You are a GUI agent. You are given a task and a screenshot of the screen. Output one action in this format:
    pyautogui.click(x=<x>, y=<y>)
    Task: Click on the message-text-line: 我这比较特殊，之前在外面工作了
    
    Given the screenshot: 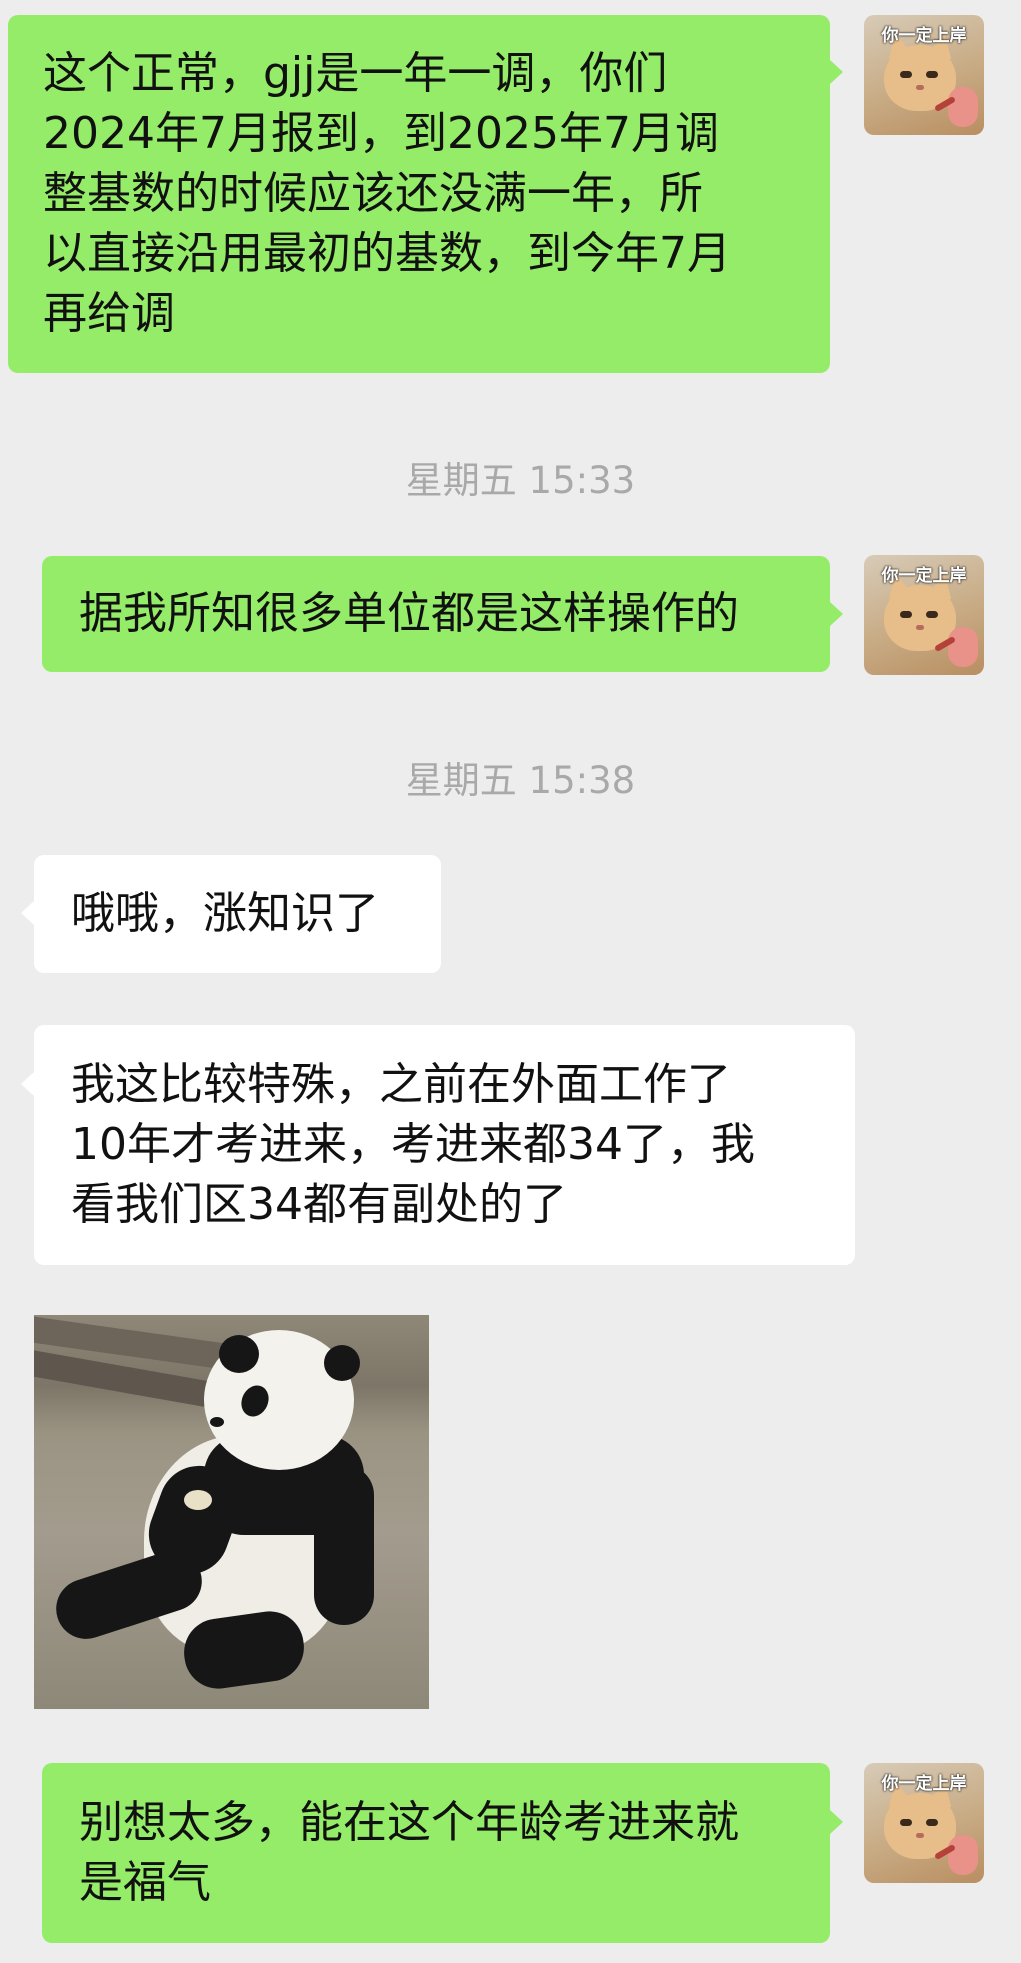 What is the action you would take?
    pyautogui.click(x=401, y=1084)
    